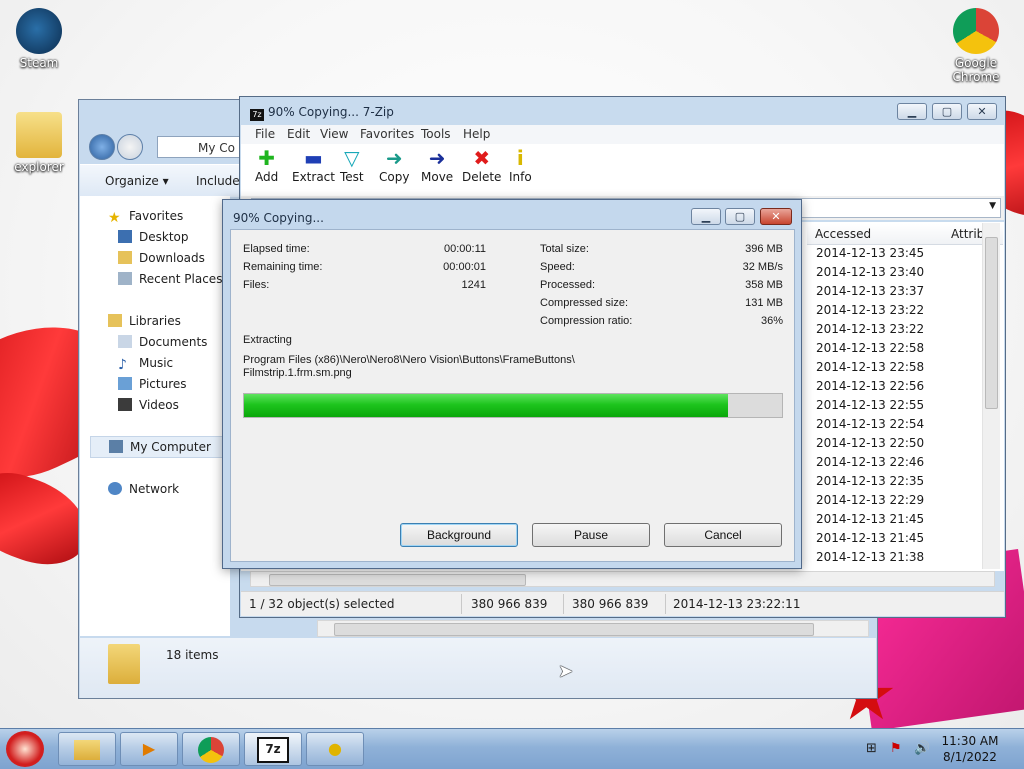  I want to click on nav-downloads: Downloads, so click(161, 258).